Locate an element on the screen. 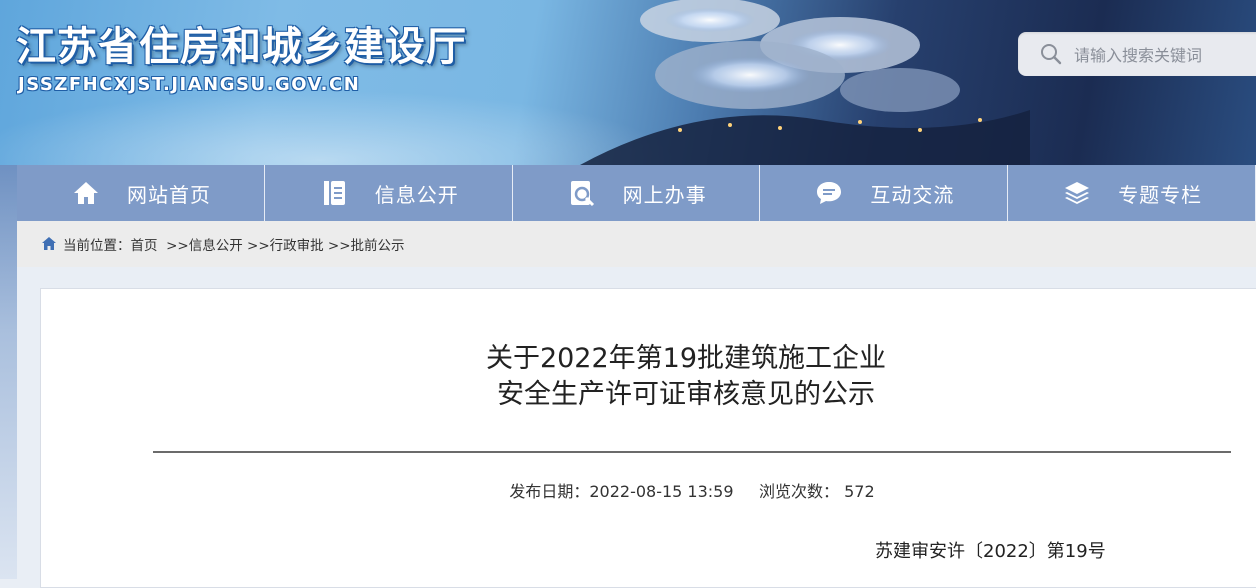 This screenshot has height=588, width=1256. view-count: 572 is located at coordinates (859, 491).